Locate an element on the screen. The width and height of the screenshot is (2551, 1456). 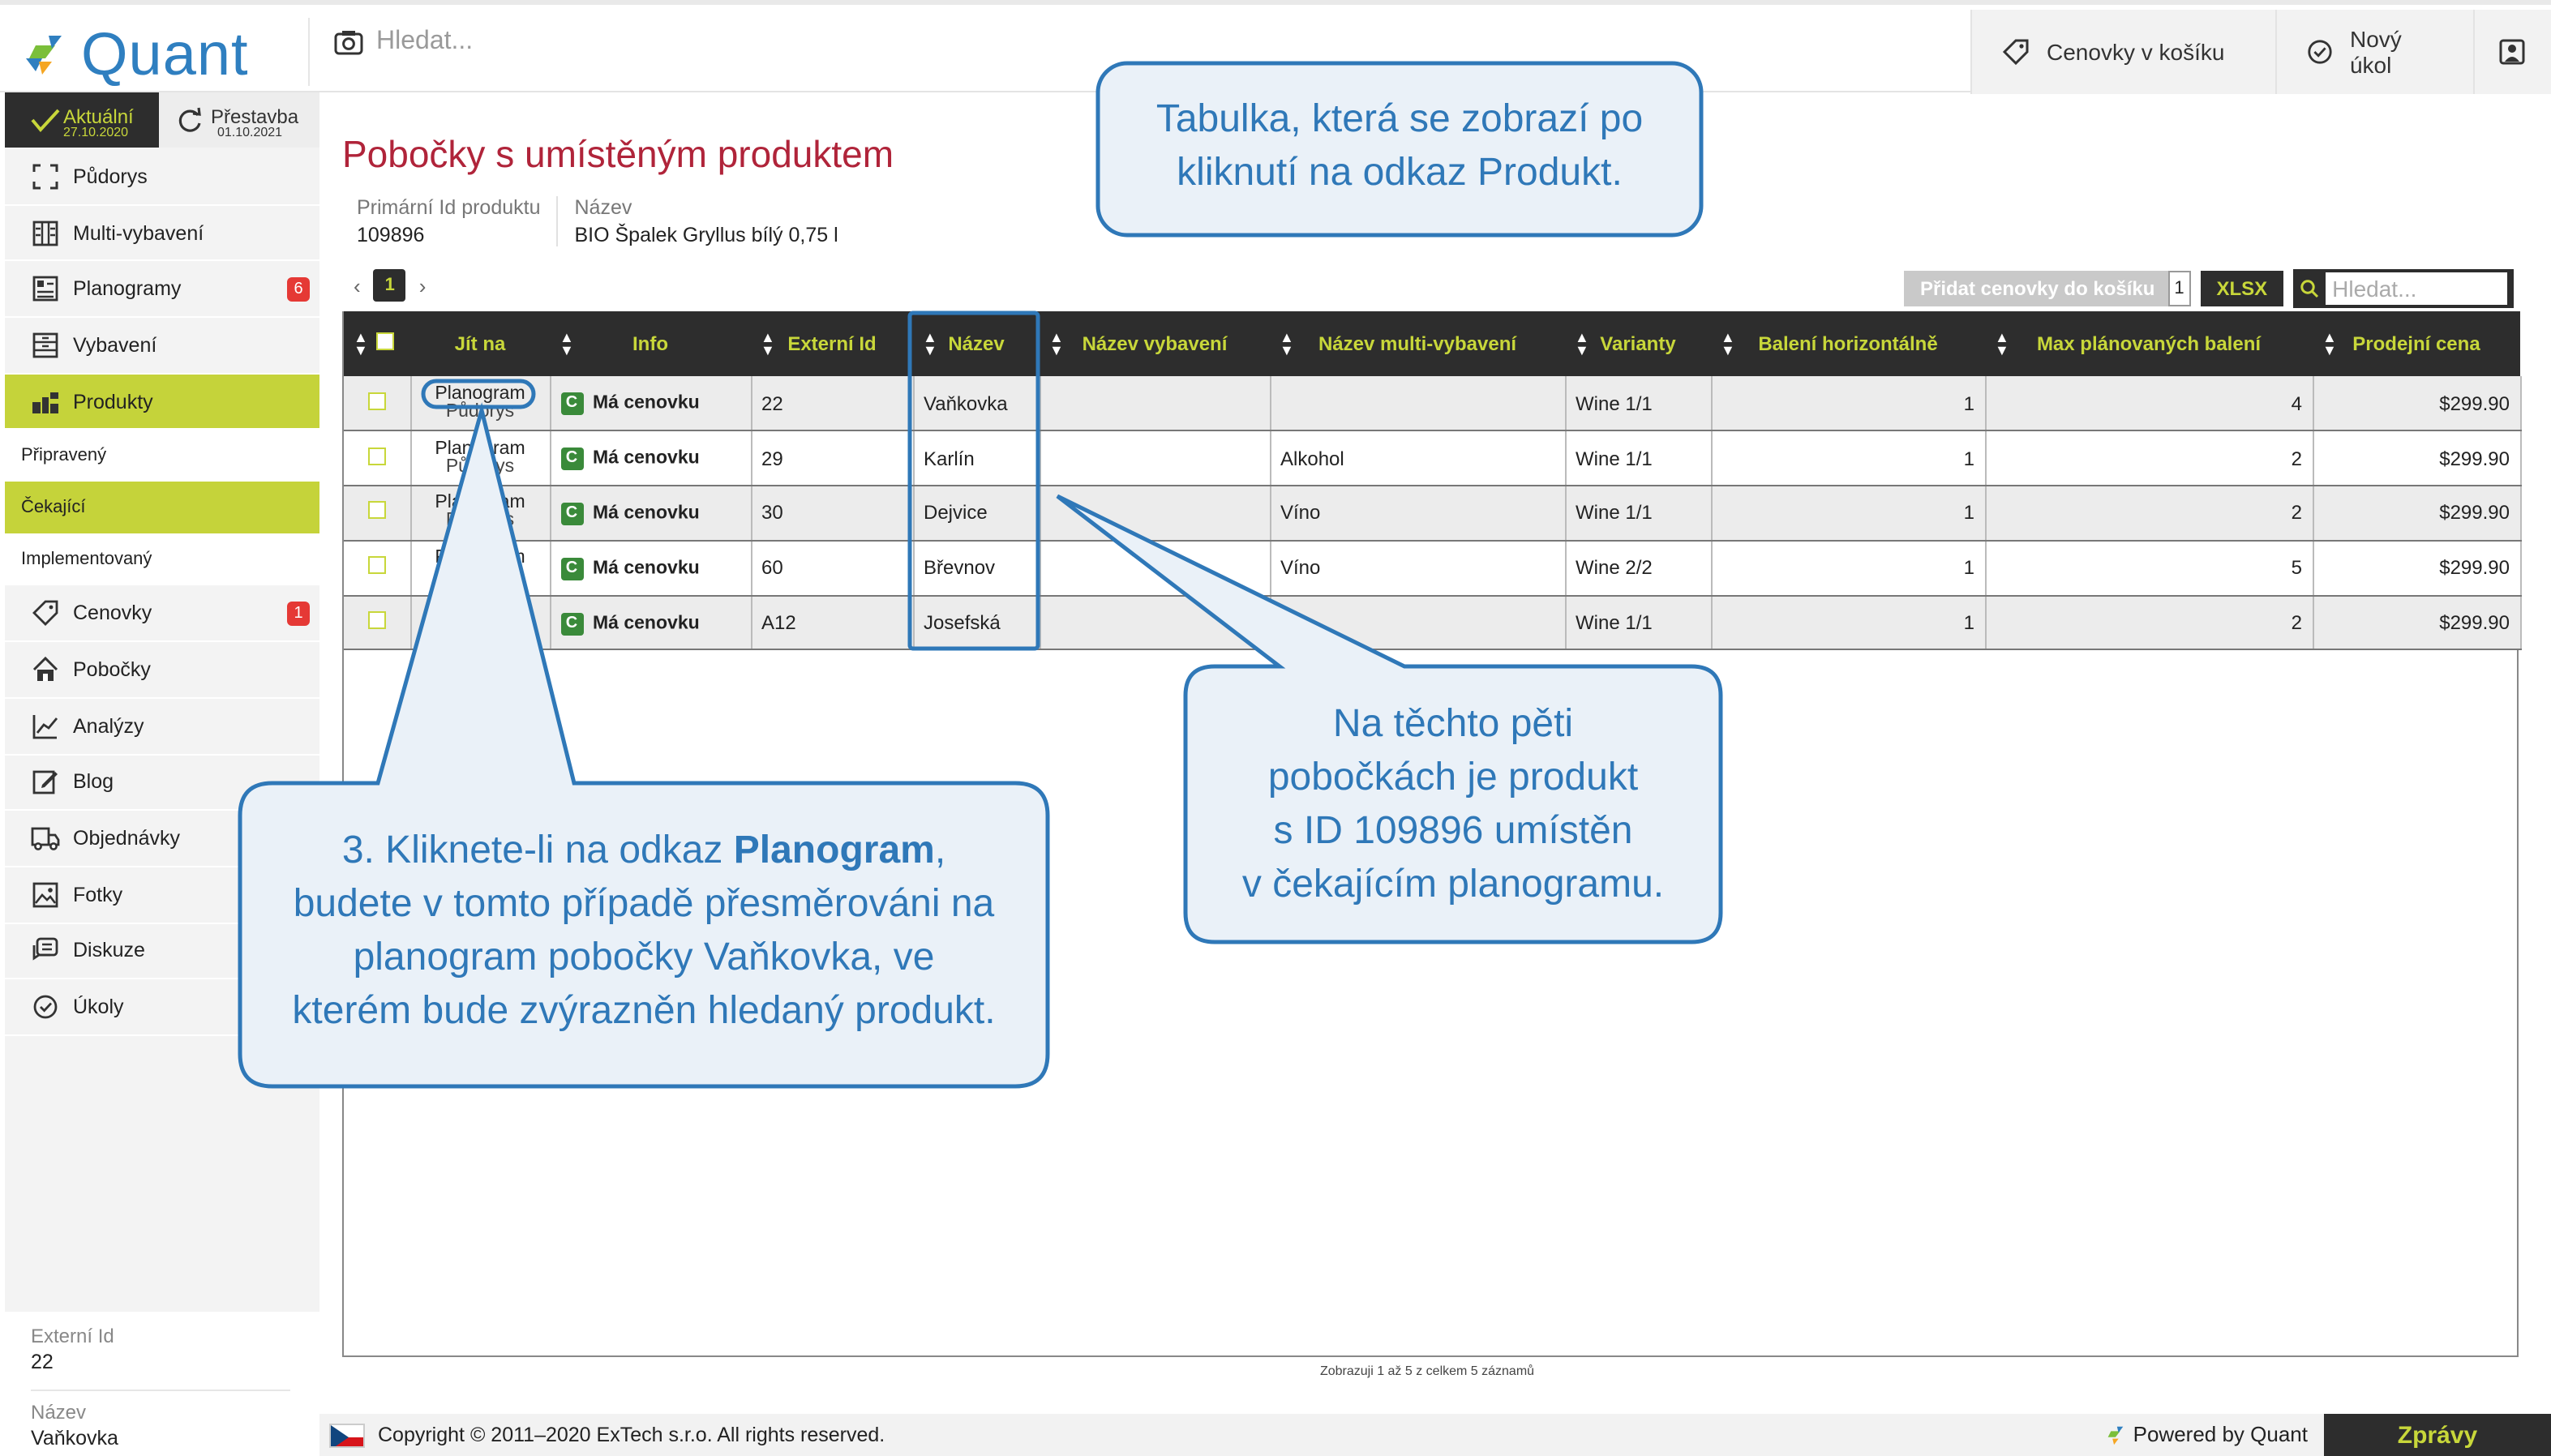
page-button-current: 1 is located at coordinates (390, 286).